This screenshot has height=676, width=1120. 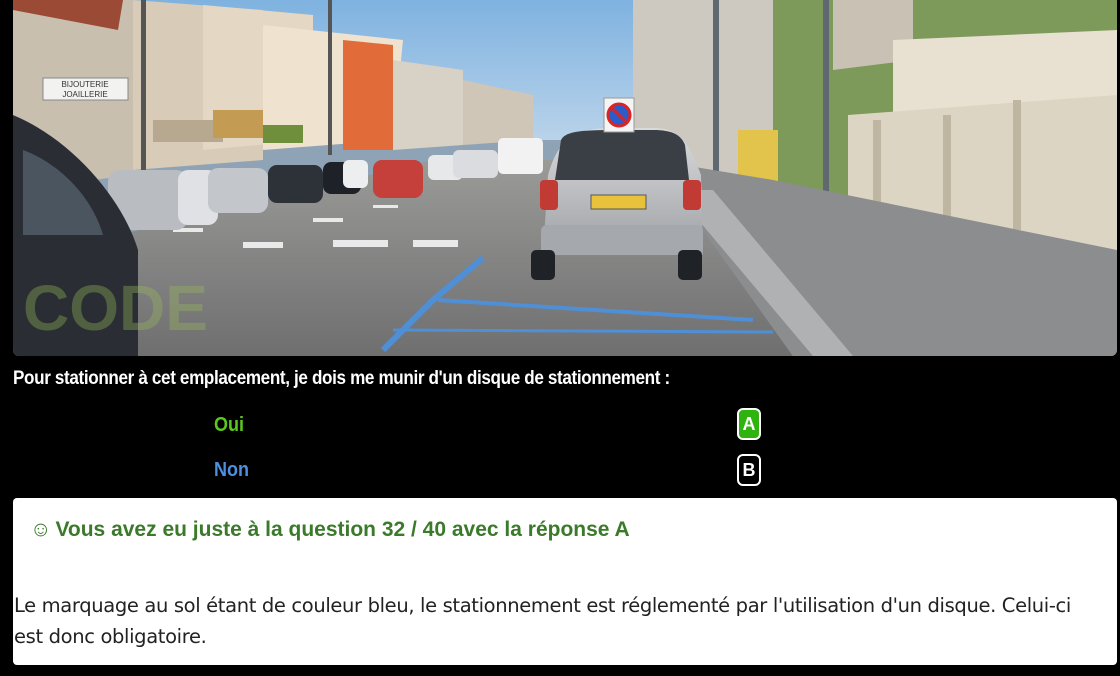 I want to click on sign-bijouterie: BIJOUTERIE, so click(x=84, y=84).